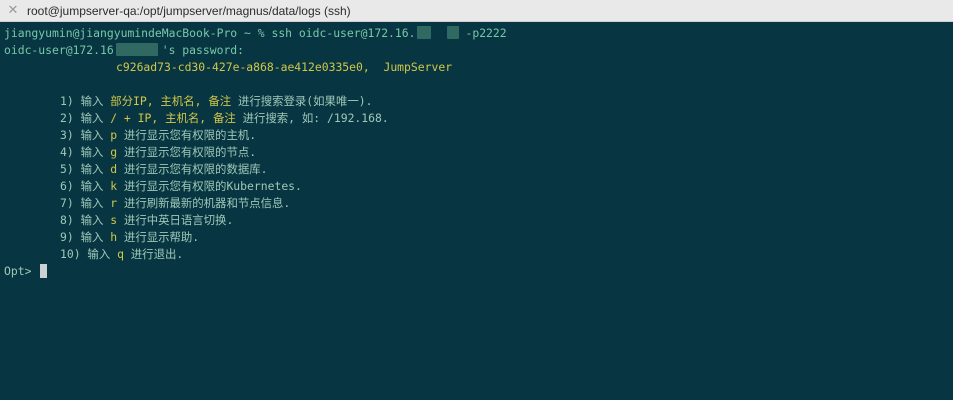  I want to click on menu-item-desc: 进行中英日语言切换., so click(175, 220).